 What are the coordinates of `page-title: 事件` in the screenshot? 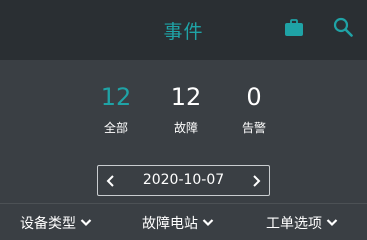 It's located at (183, 32).